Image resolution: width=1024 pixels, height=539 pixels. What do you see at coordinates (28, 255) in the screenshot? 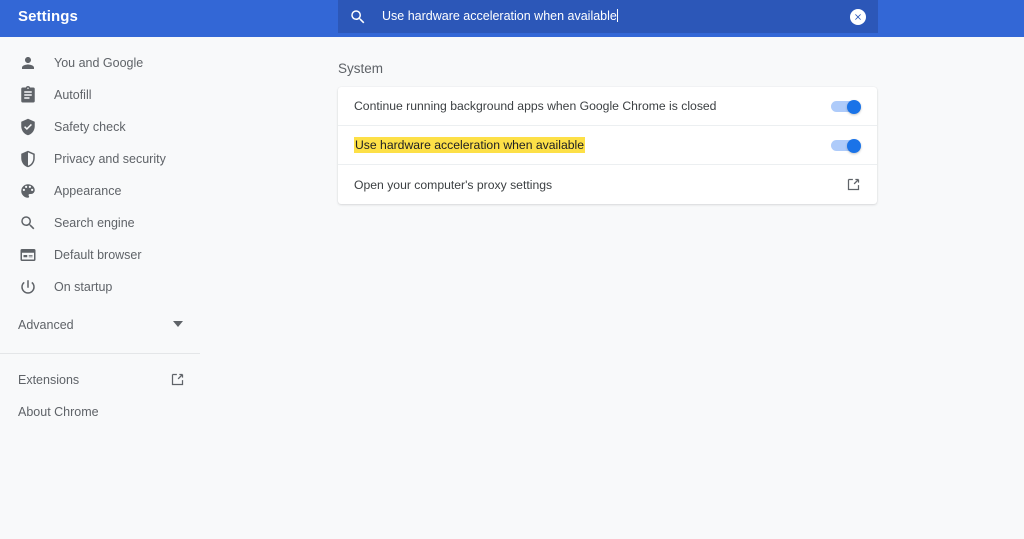
I see `browser-window-icon` at bounding box center [28, 255].